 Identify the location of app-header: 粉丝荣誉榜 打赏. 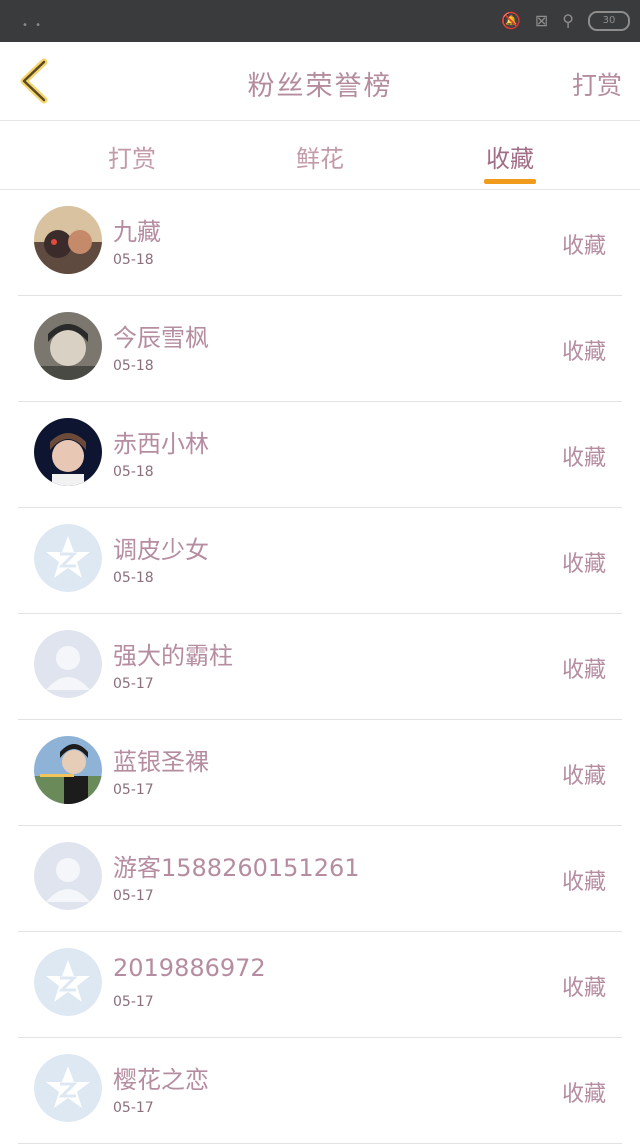
(320, 81).